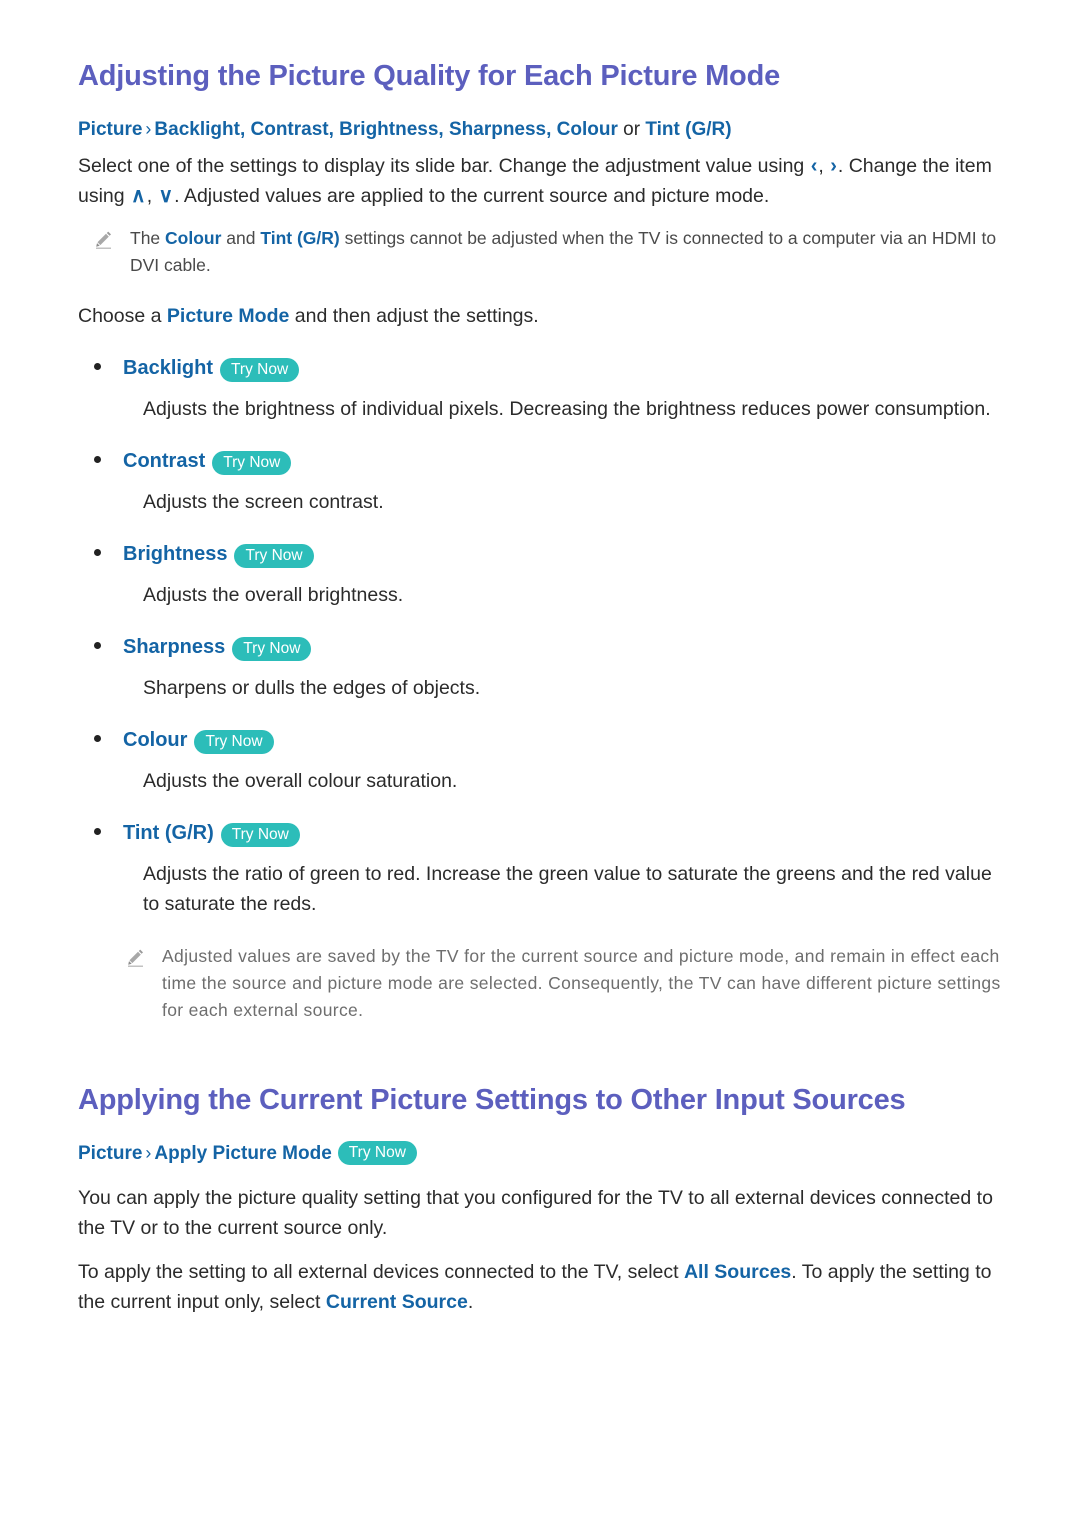 The width and height of the screenshot is (1080, 1527). What do you see at coordinates (299, 238) in the screenshot?
I see `note1-highlight-tint: Tint (G/R)` at bounding box center [299, 238].